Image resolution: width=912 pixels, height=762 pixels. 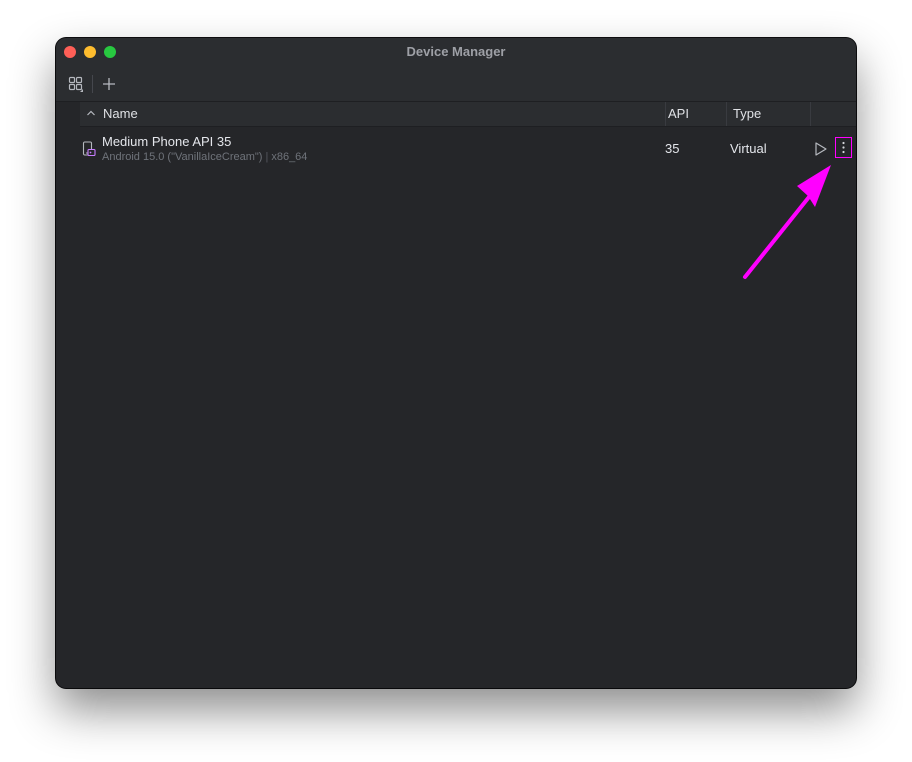 I want to click on toolbar, so click(x=456, y=84).